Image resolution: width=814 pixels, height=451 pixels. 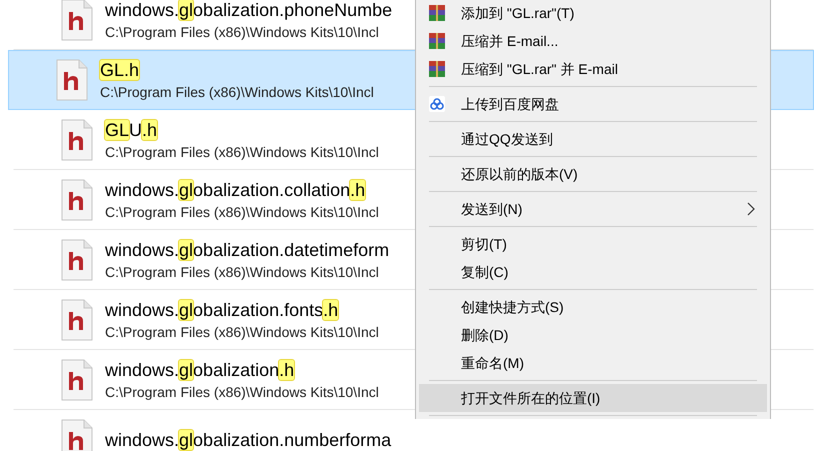 I want to click on menu-item: 通过QQ发送到, so click(x=593, y=139).